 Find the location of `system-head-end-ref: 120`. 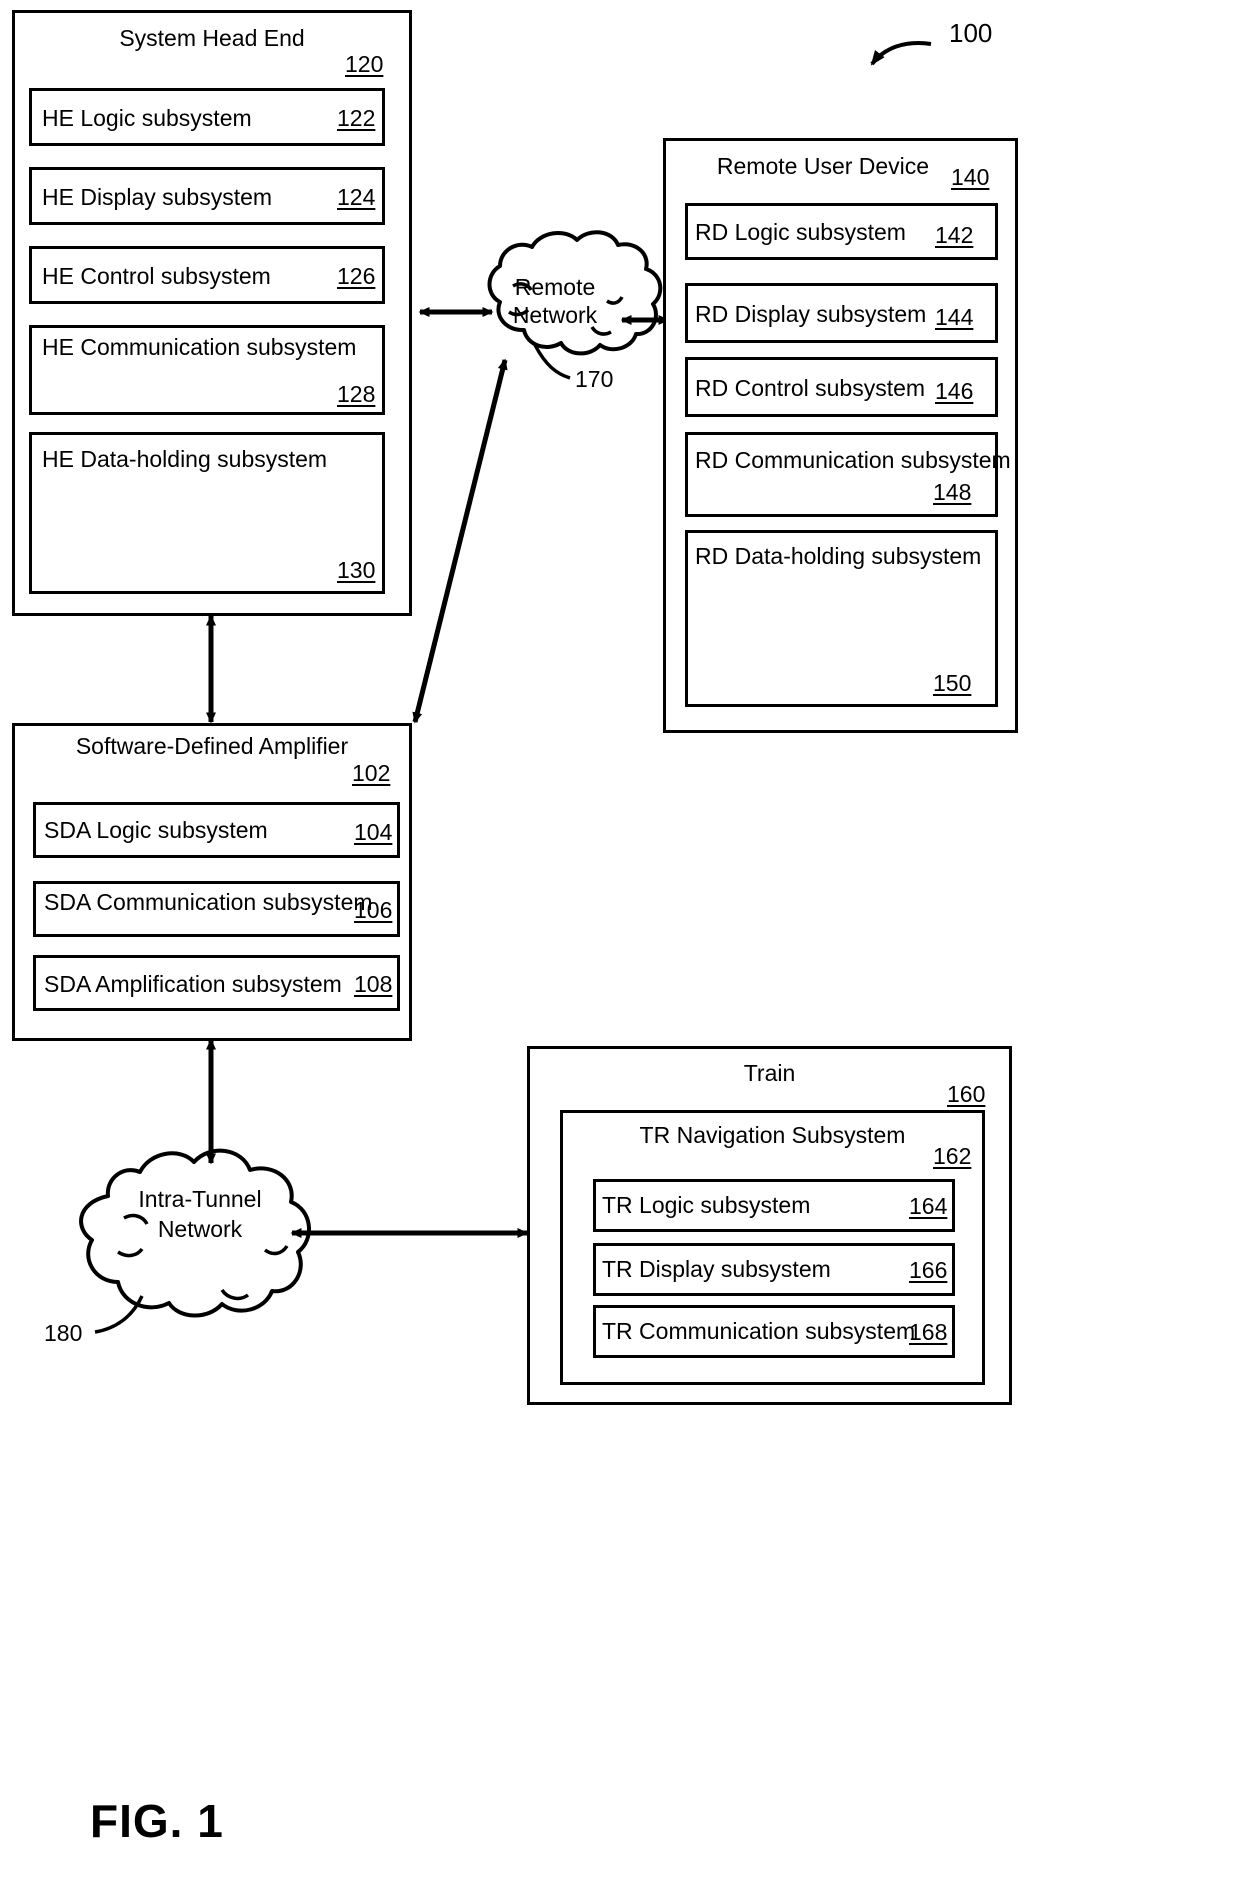

system-head-end-ref: 120 is located at coordinates (364, 64).